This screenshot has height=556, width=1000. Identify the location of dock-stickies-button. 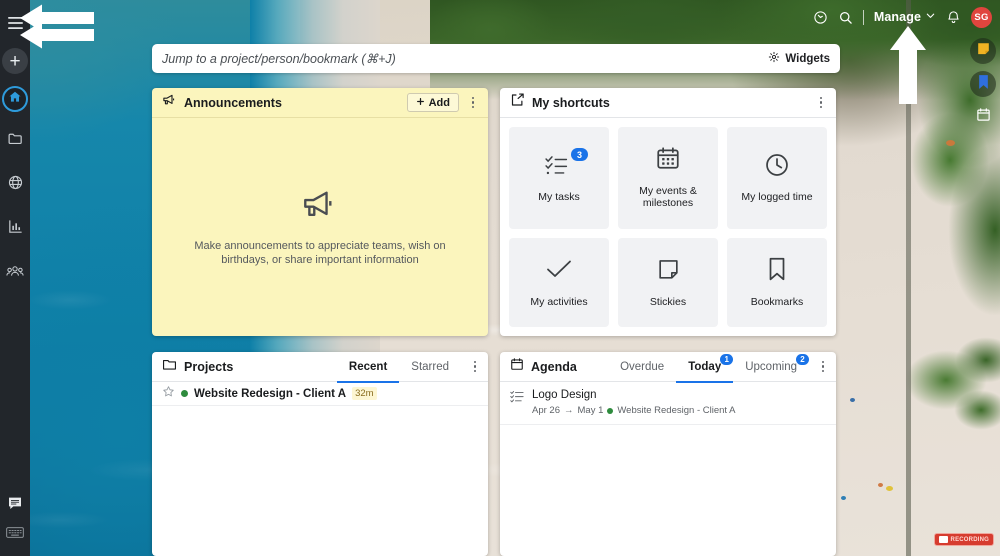
(983, 51).